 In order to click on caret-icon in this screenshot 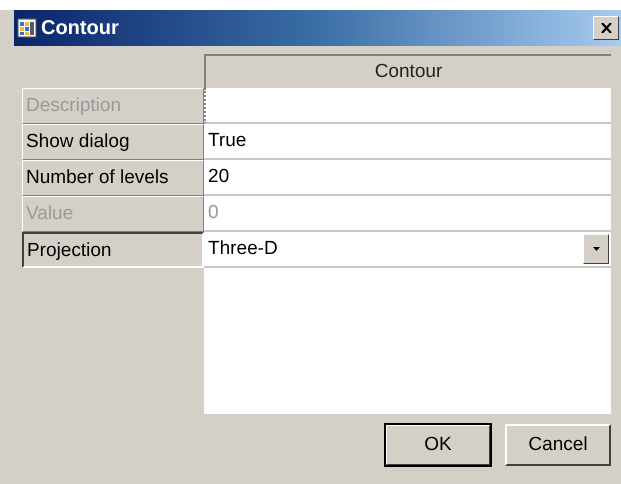, I will do `click(596, 249)`.